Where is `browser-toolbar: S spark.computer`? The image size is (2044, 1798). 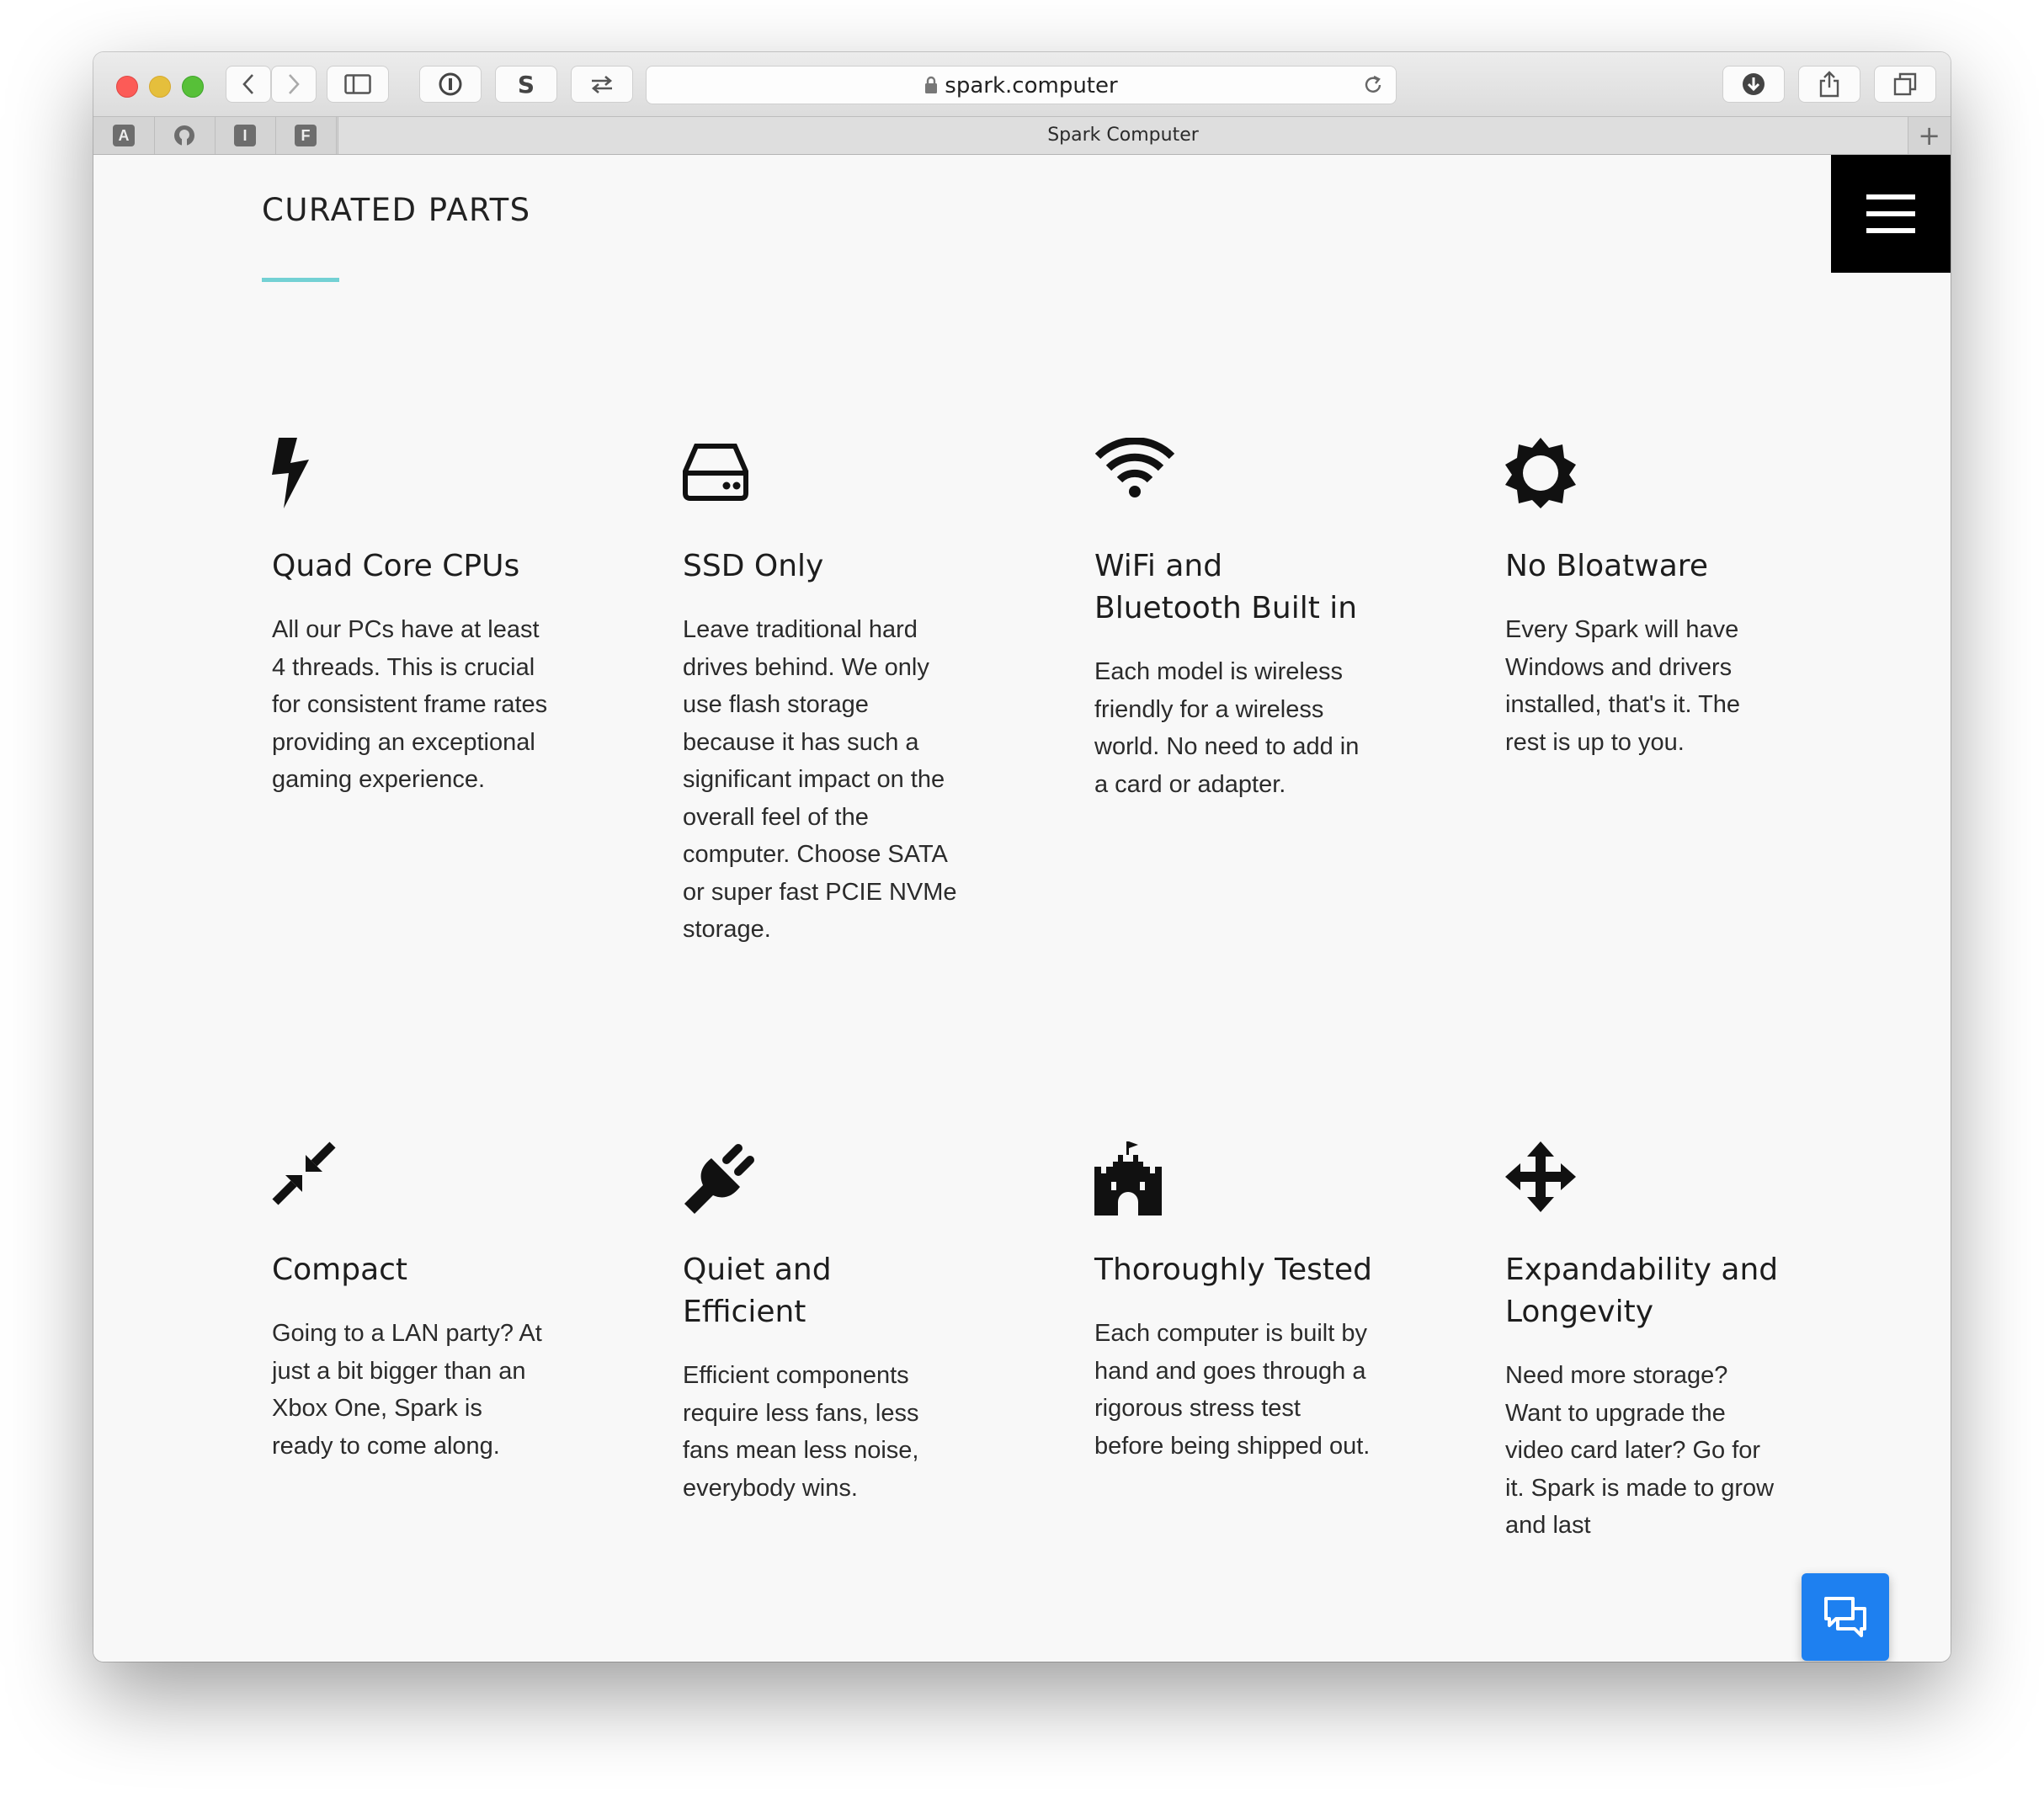 browser-toolbar: S spark.computer is located at coordinates (1022, 84).